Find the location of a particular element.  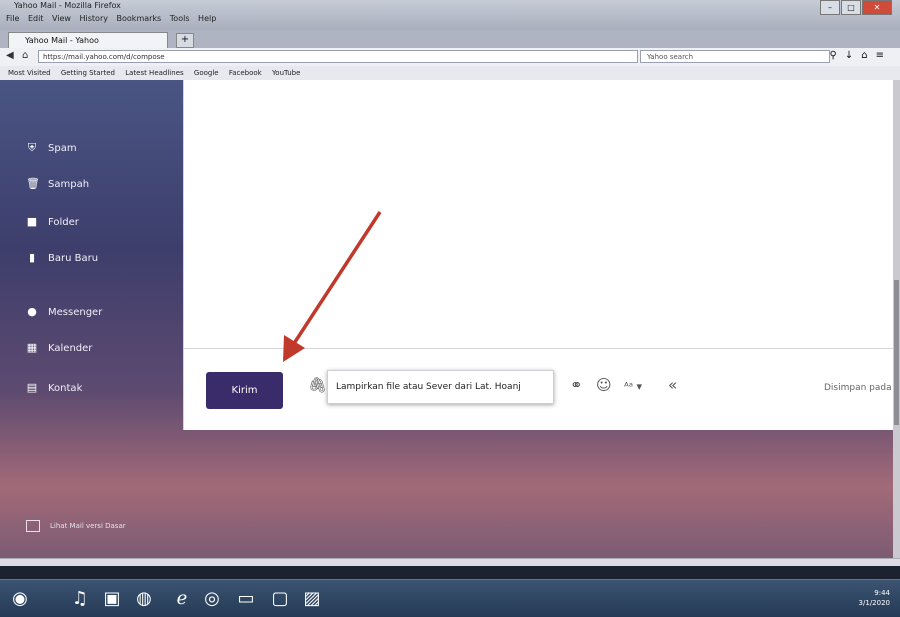

sidebar-item-messenger: ● Messenger is located at coordinates (64, 312).